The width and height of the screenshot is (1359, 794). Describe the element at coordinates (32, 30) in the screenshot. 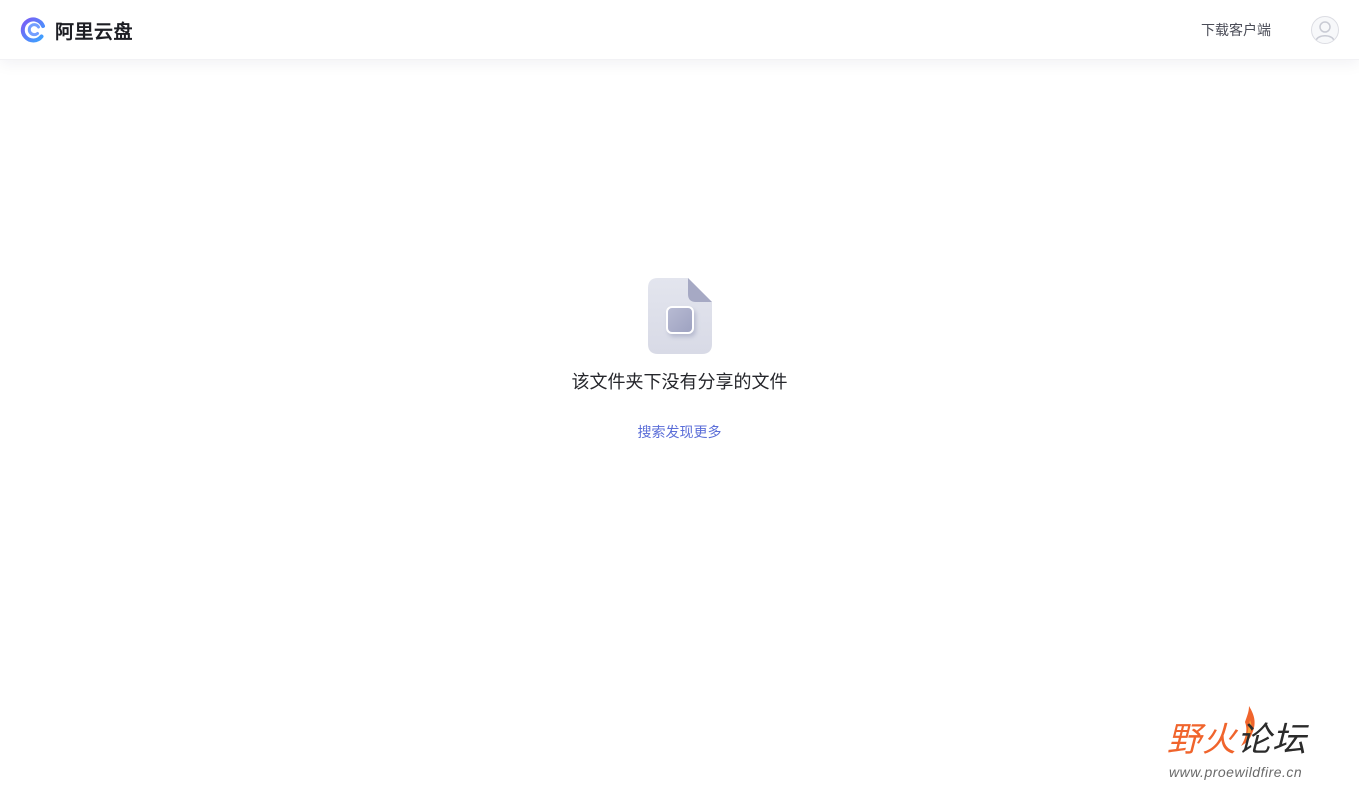

I see `aliyun-drive-logo-icon` at that location.